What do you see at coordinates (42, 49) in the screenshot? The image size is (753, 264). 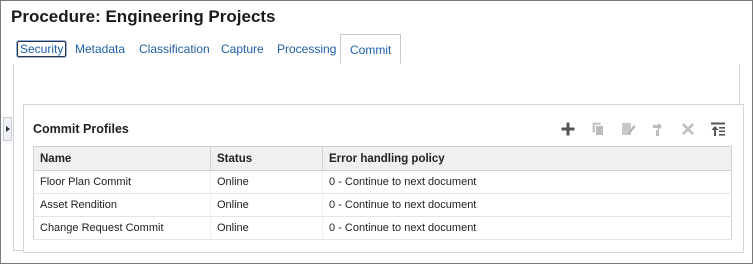 I see `tab-security: Security` at bounding box center [42, 49].